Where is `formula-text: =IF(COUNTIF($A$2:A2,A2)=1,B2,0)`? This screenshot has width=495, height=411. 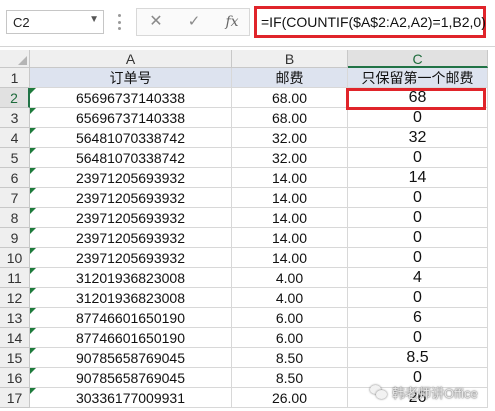
formula-text: =IF(COUNTIF($A$2:A2,A2)=1,B2,0) is located at coordinates (373, 22).